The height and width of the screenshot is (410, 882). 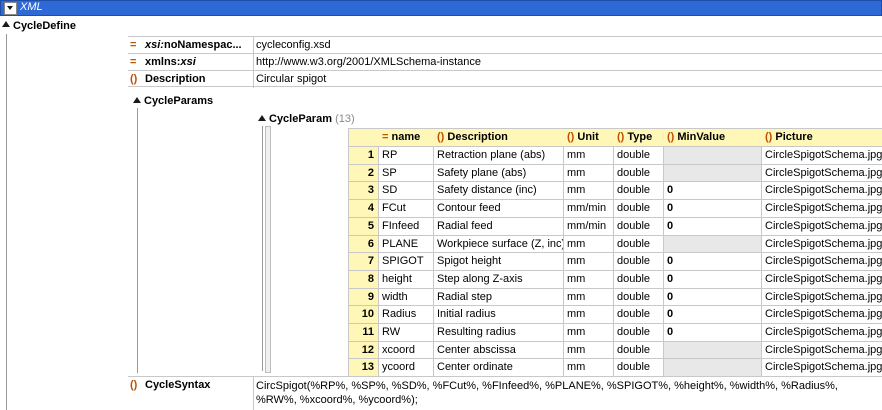 I want to click on collapse-toggle-icon, so click(x=10, y=8).